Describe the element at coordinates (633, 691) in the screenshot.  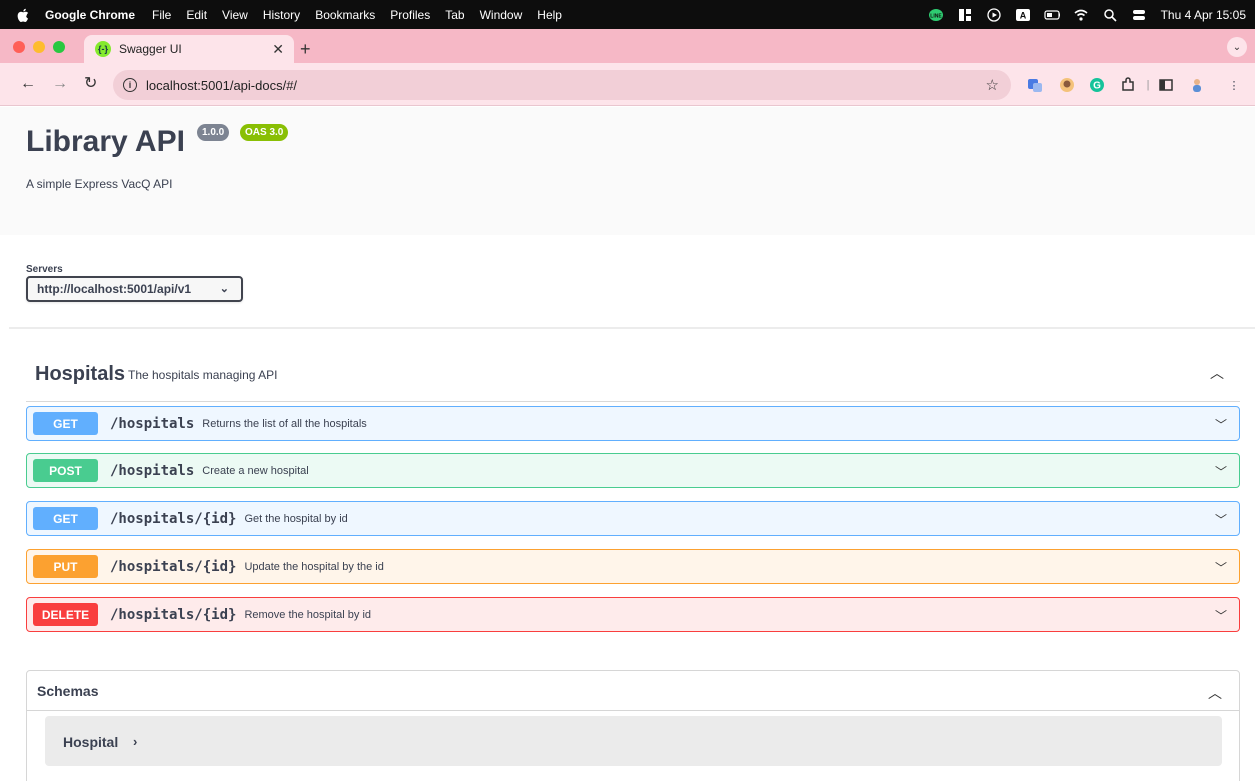
I see `schemas-header: Schemas ︿` at that location.